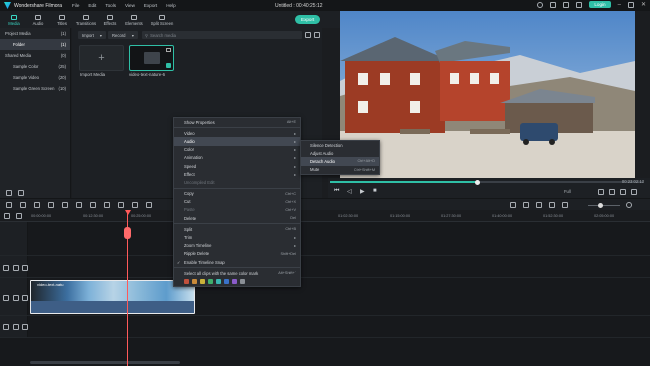 Image resolution: width=650 pixels, height=366 pixels. What do you see at coordinates (35, 33) in the screenshot?
I see `tree-project-media: Project Media (1)` at bounding box center [35, 33].